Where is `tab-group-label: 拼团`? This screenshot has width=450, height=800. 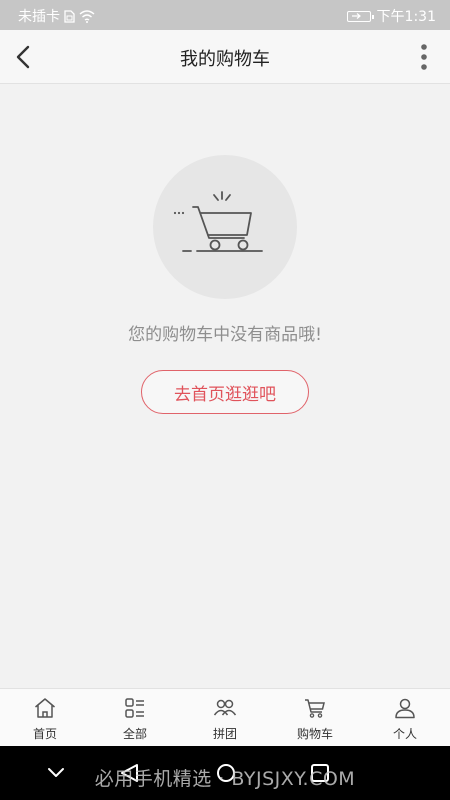 tab-group-label: 拼团 is located at coordinates (224, 734).